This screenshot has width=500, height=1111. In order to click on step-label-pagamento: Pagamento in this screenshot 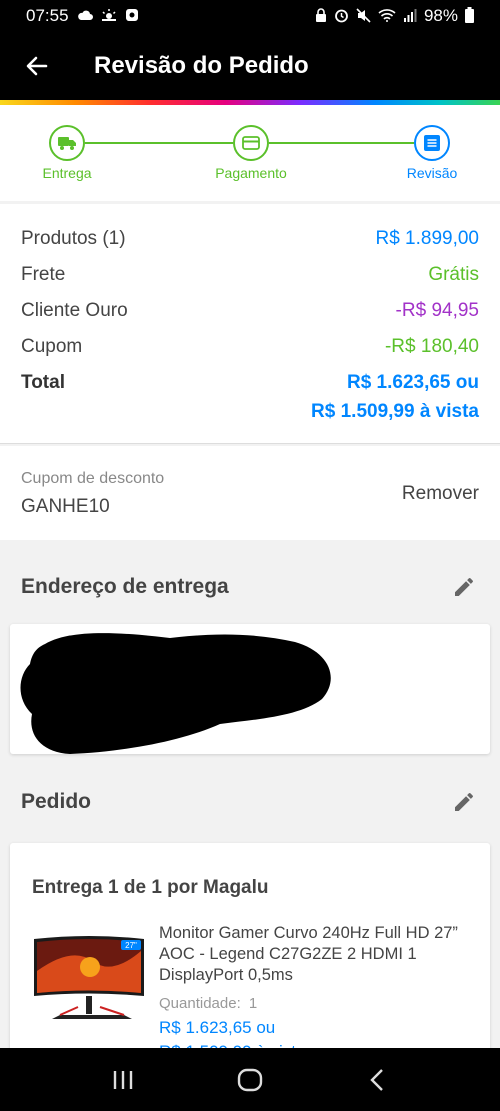, I will do `click(251, 173)`.